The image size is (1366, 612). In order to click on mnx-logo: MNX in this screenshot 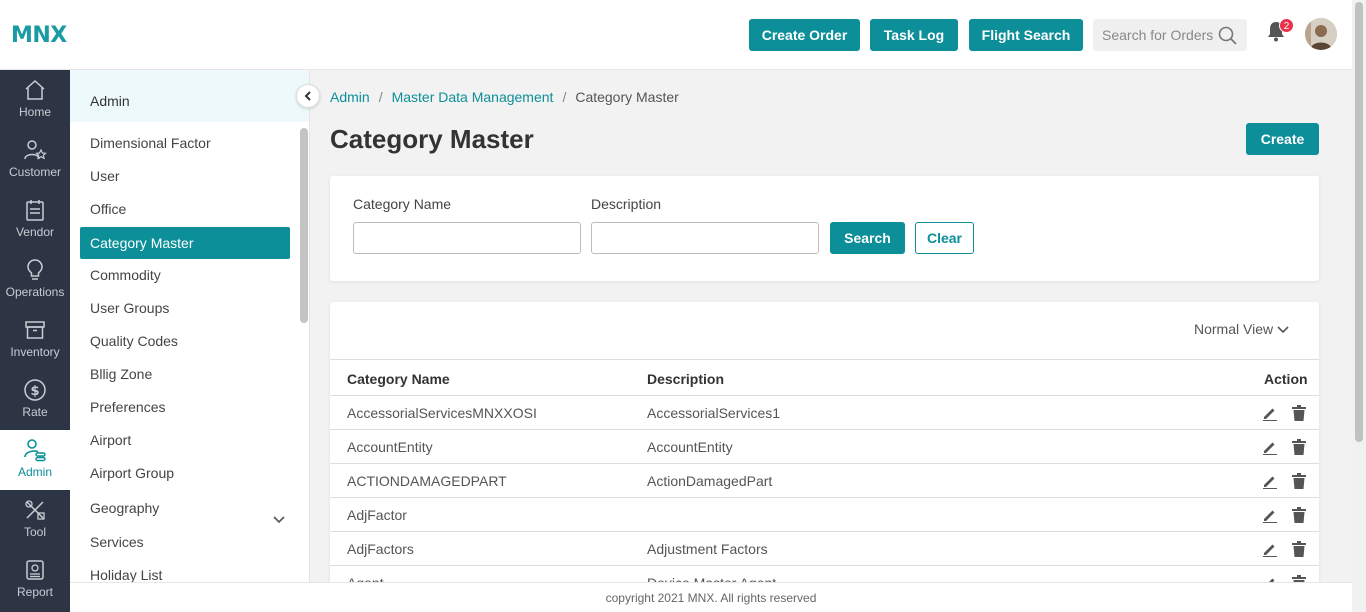, I will do `click(39, 35)`.